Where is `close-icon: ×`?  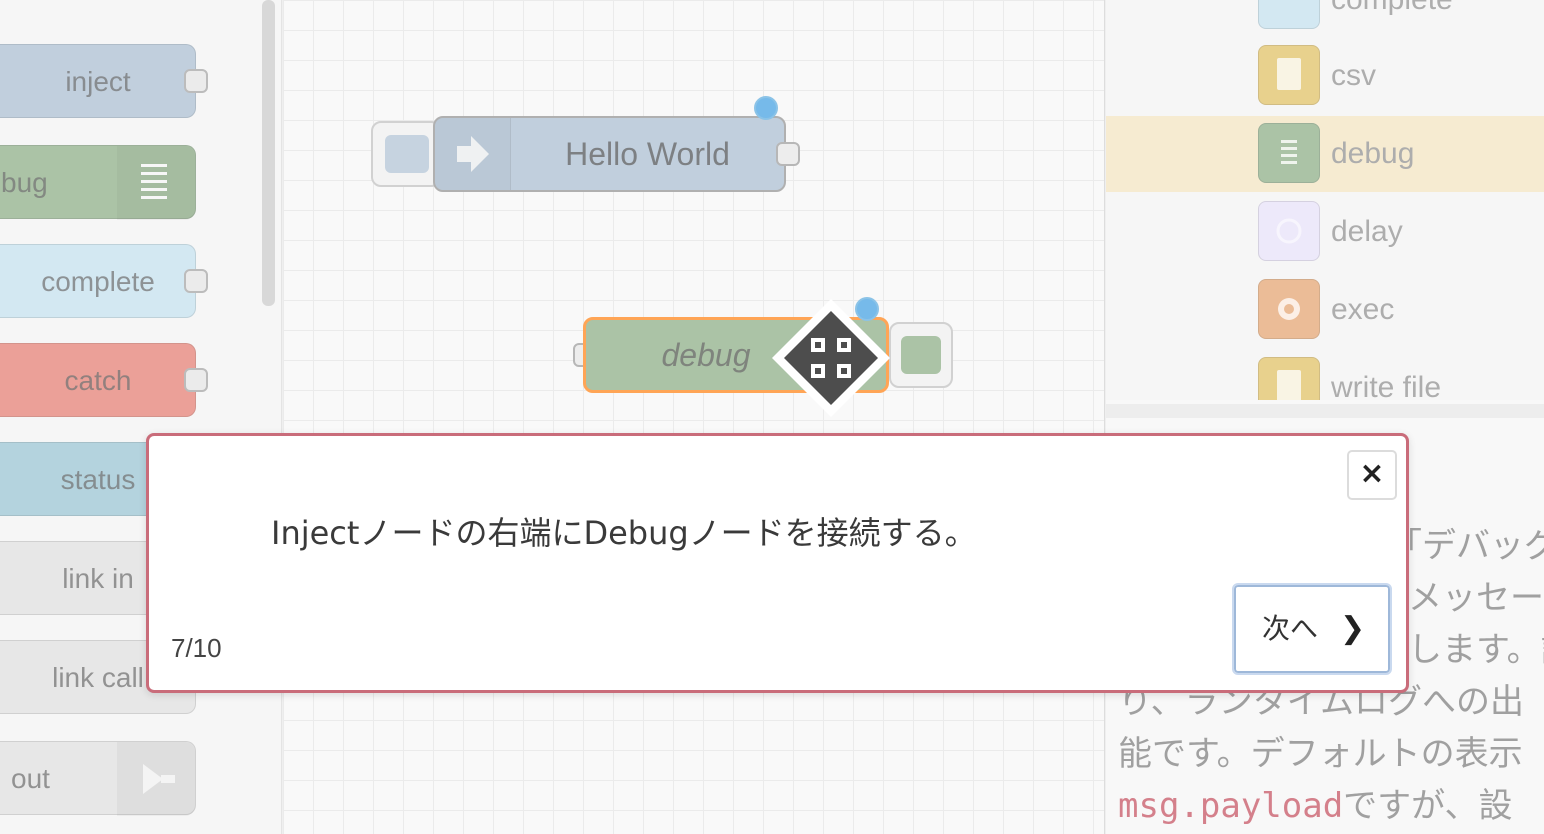 close-icon: × is located at coordinates (1372, 473).